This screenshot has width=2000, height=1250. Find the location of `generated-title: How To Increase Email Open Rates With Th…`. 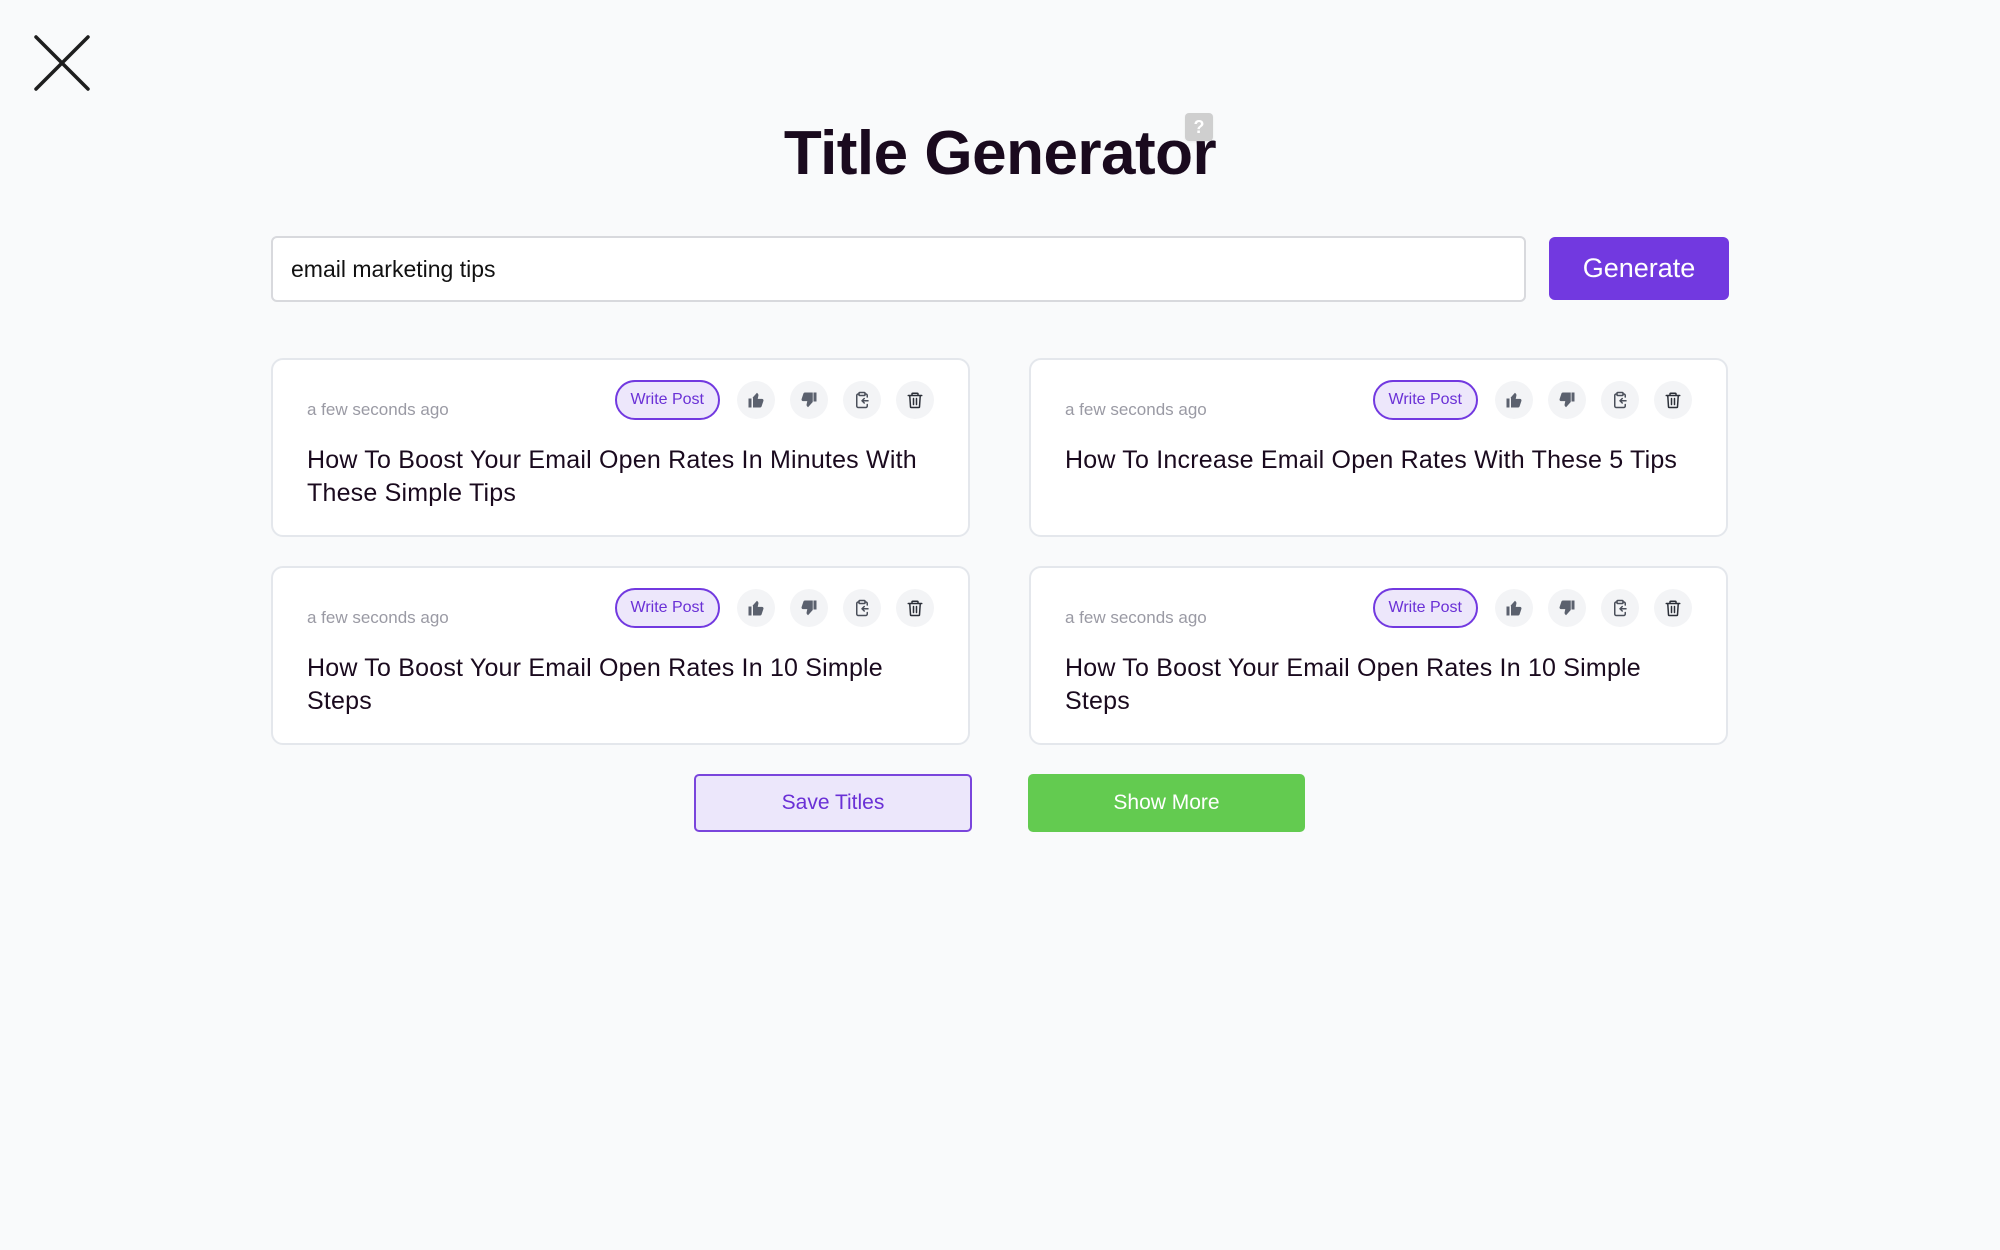

generated-title: How To Increase Email Open Rates With Th… is located at coordinates (1371, 460).